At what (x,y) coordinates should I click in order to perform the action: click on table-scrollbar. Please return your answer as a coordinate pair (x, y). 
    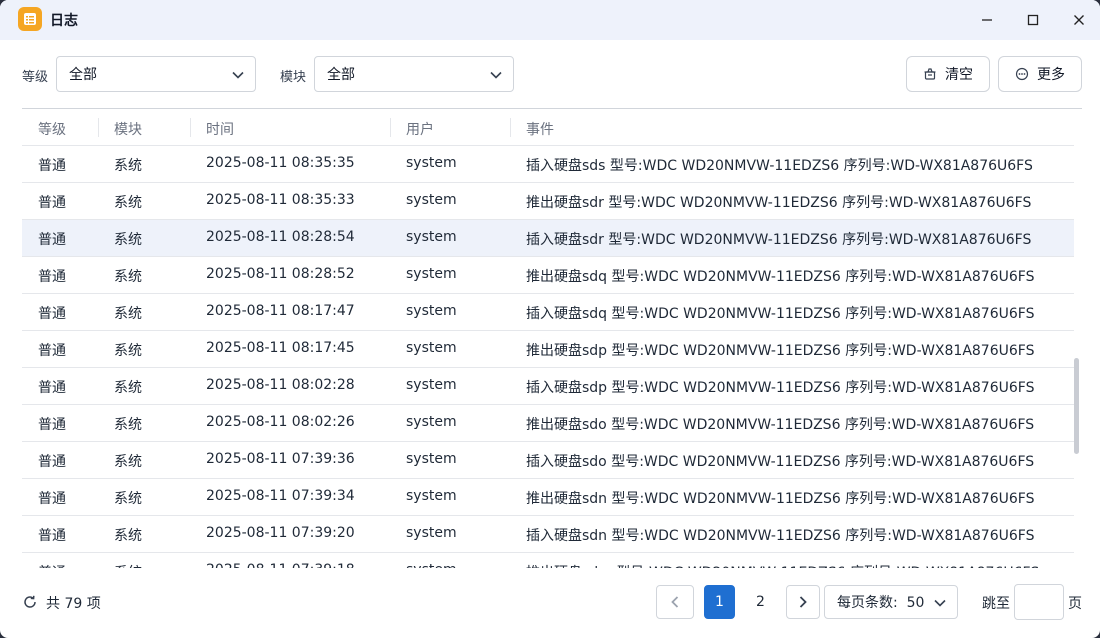
    Looking at the image, I should click on (1076, 406).